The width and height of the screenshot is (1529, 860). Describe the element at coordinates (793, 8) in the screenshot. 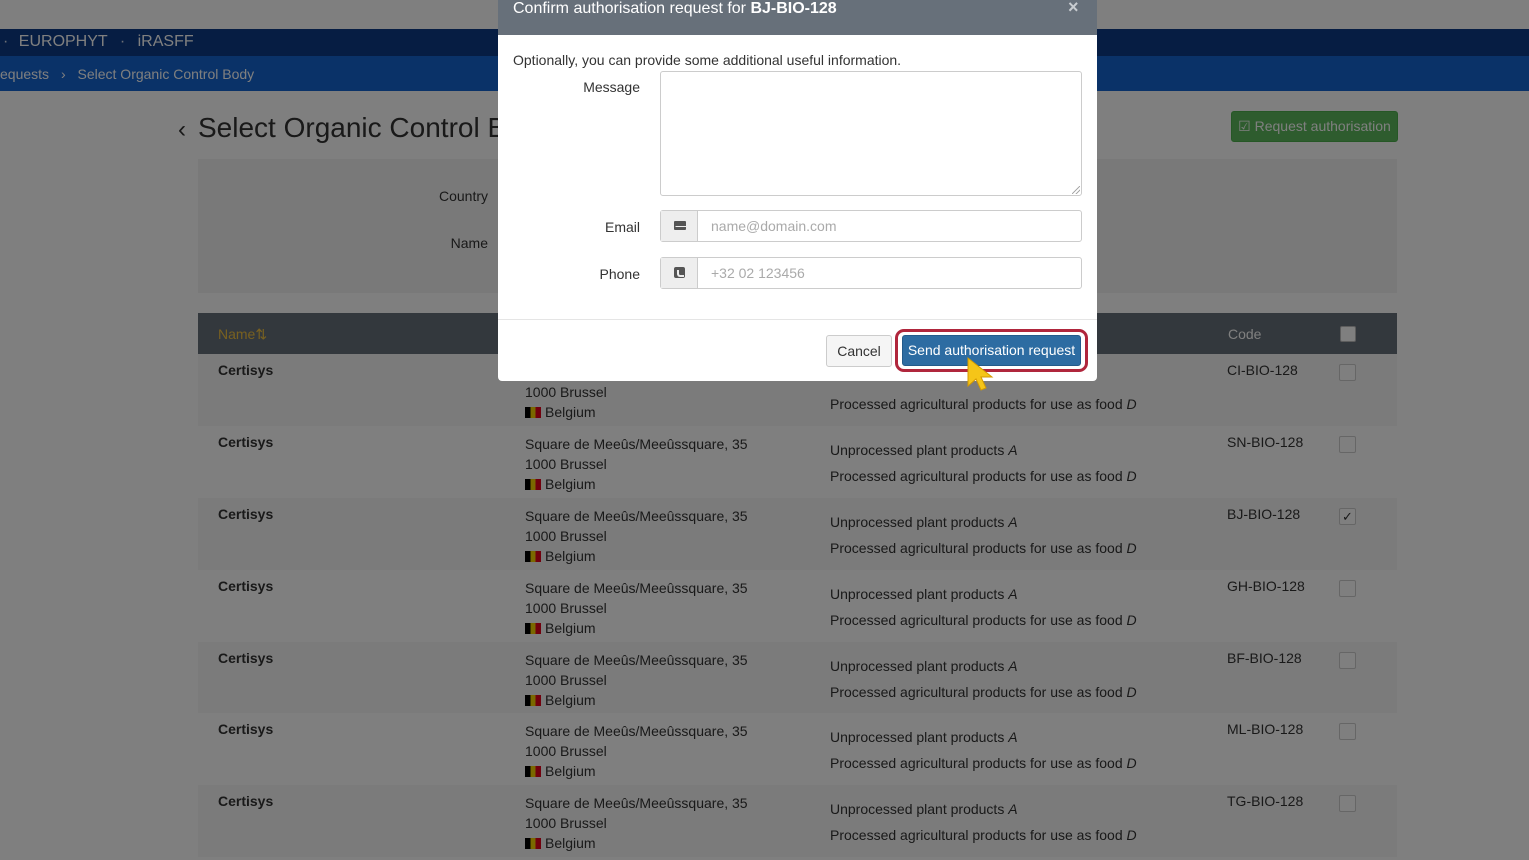

I see `modal-title-code: BJ-BIO-128` at that location.